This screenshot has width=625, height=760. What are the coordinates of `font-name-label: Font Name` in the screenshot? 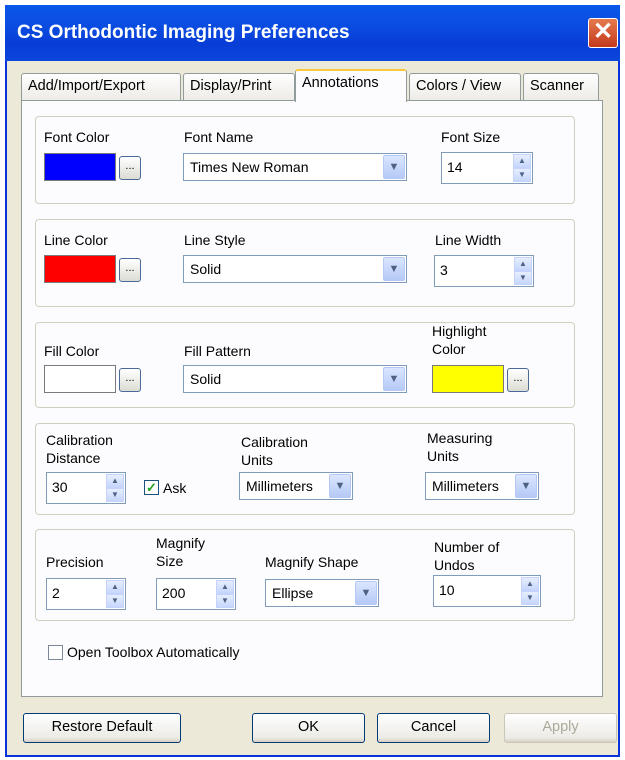 It's located at (219, 137).